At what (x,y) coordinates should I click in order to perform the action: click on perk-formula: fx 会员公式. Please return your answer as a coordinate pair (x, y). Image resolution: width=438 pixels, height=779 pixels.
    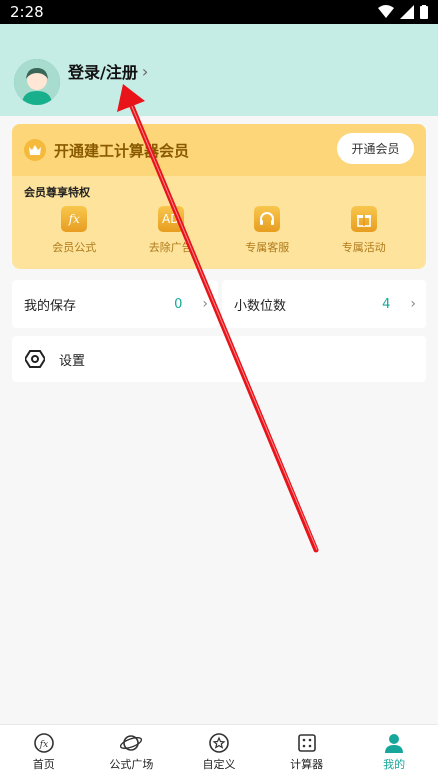
    Looking at the image, I should click on (74, 230).